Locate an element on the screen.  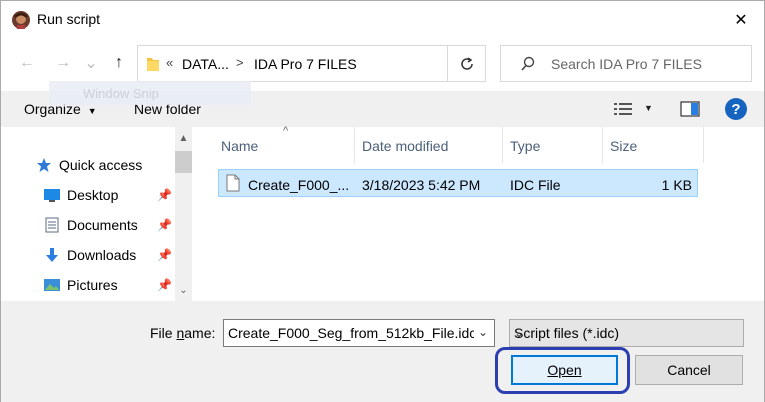
file-type: IDC File is located at coordinates (535, 185).